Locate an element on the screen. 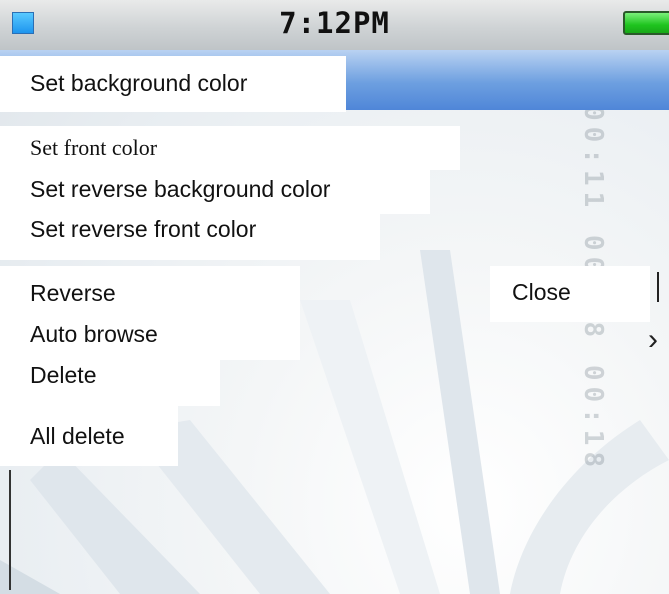  submenu-close-label: Close is located at coordinates (541, 292).